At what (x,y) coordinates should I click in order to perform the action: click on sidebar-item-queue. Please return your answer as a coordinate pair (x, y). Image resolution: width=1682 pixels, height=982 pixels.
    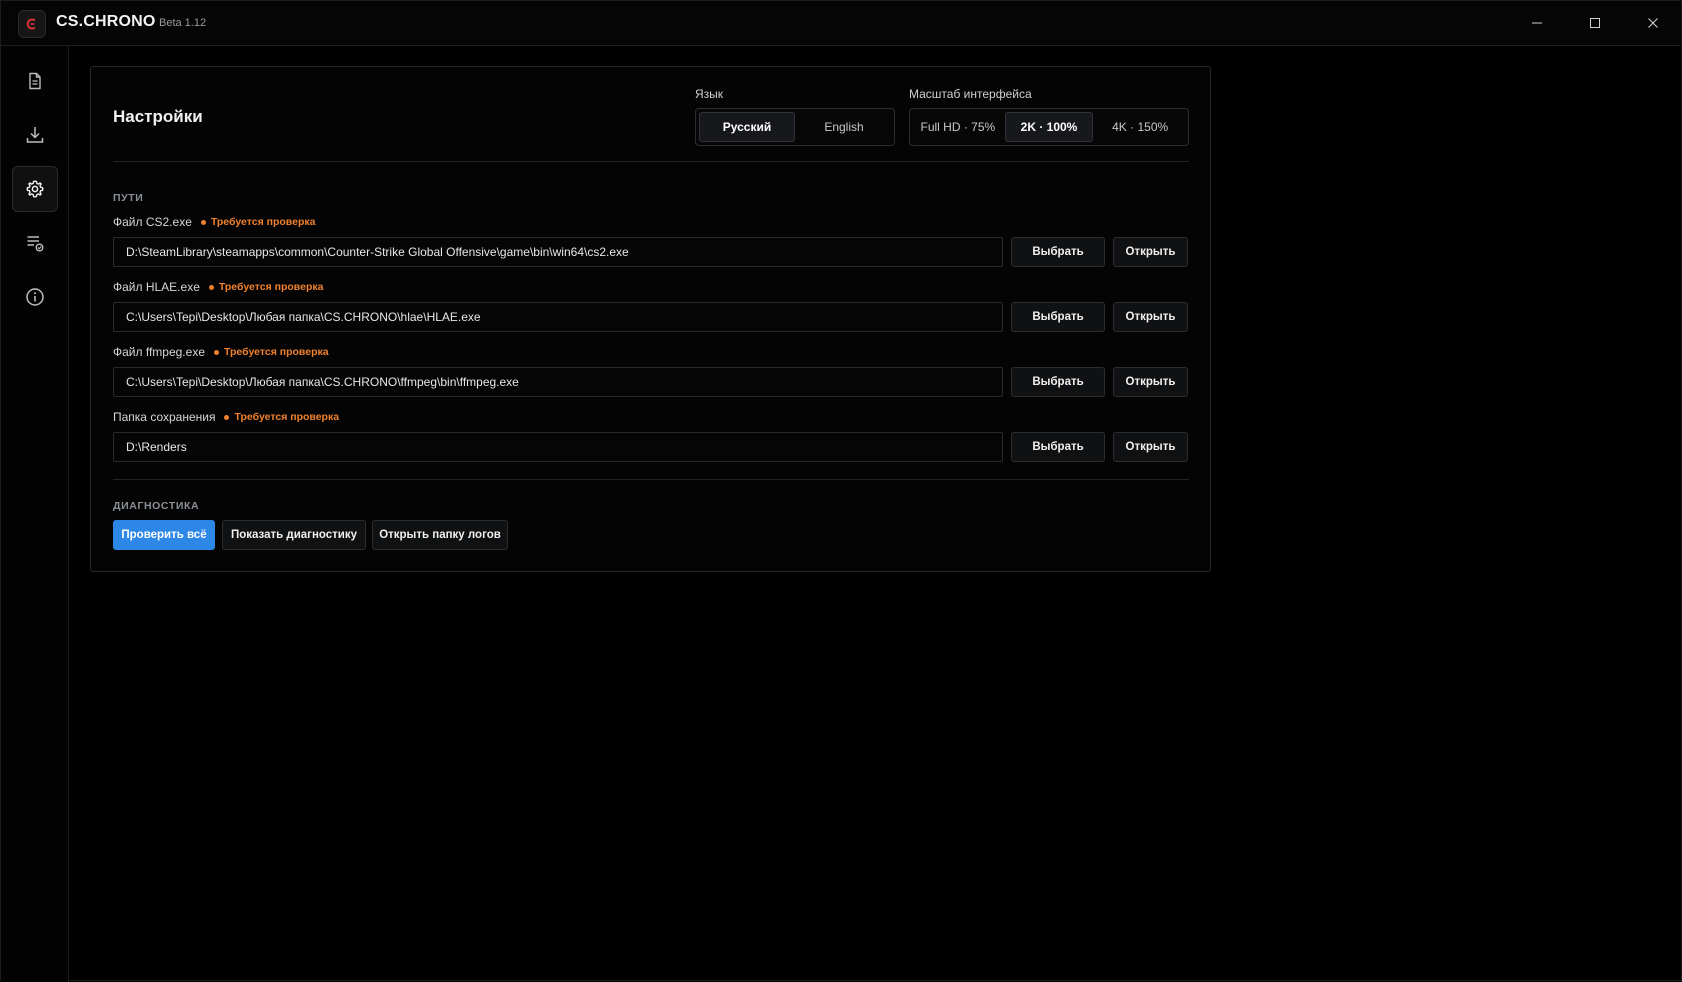
    Looking at the image, I should click on (35, 243).